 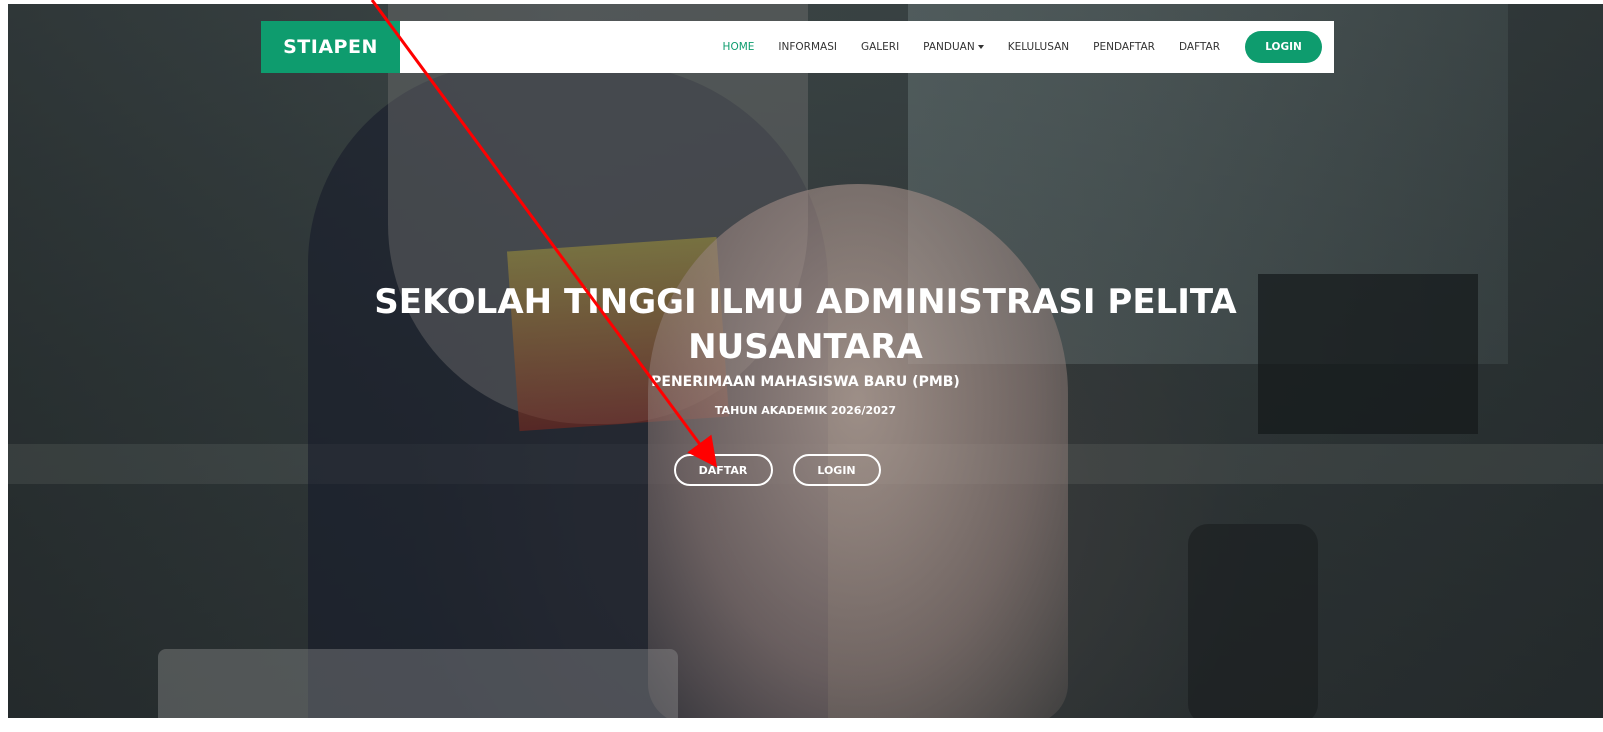 I want to click on nav-login-button: LOGIN, so click(x=1283, y=47).